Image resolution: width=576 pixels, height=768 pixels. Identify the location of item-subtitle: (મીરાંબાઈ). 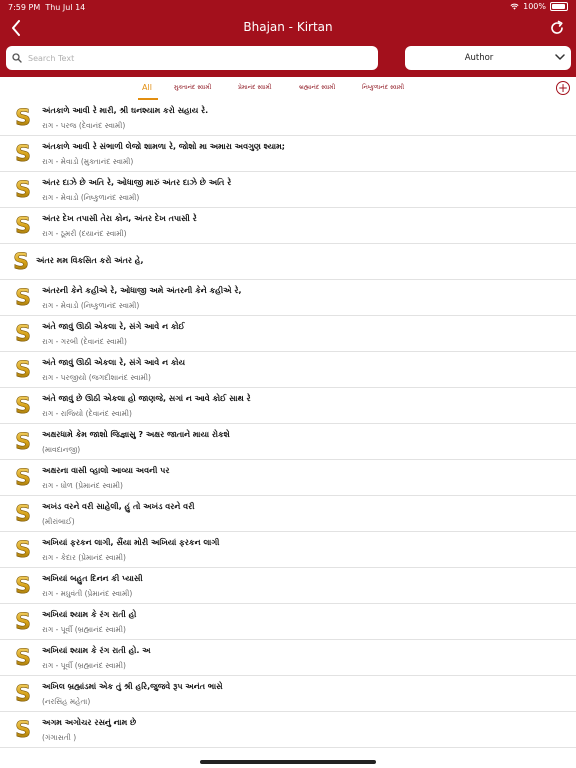
(58, 521).